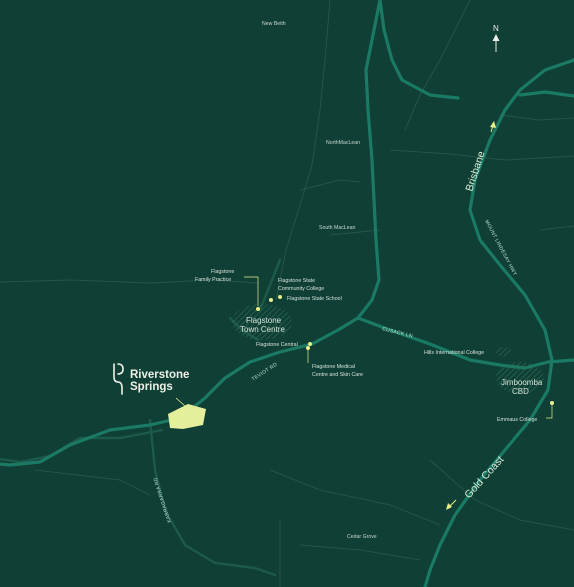 The width and height of the screenshot is (574, 587). I want to click on locality-north-maclean: NorthMacLean, so click(343, 143).